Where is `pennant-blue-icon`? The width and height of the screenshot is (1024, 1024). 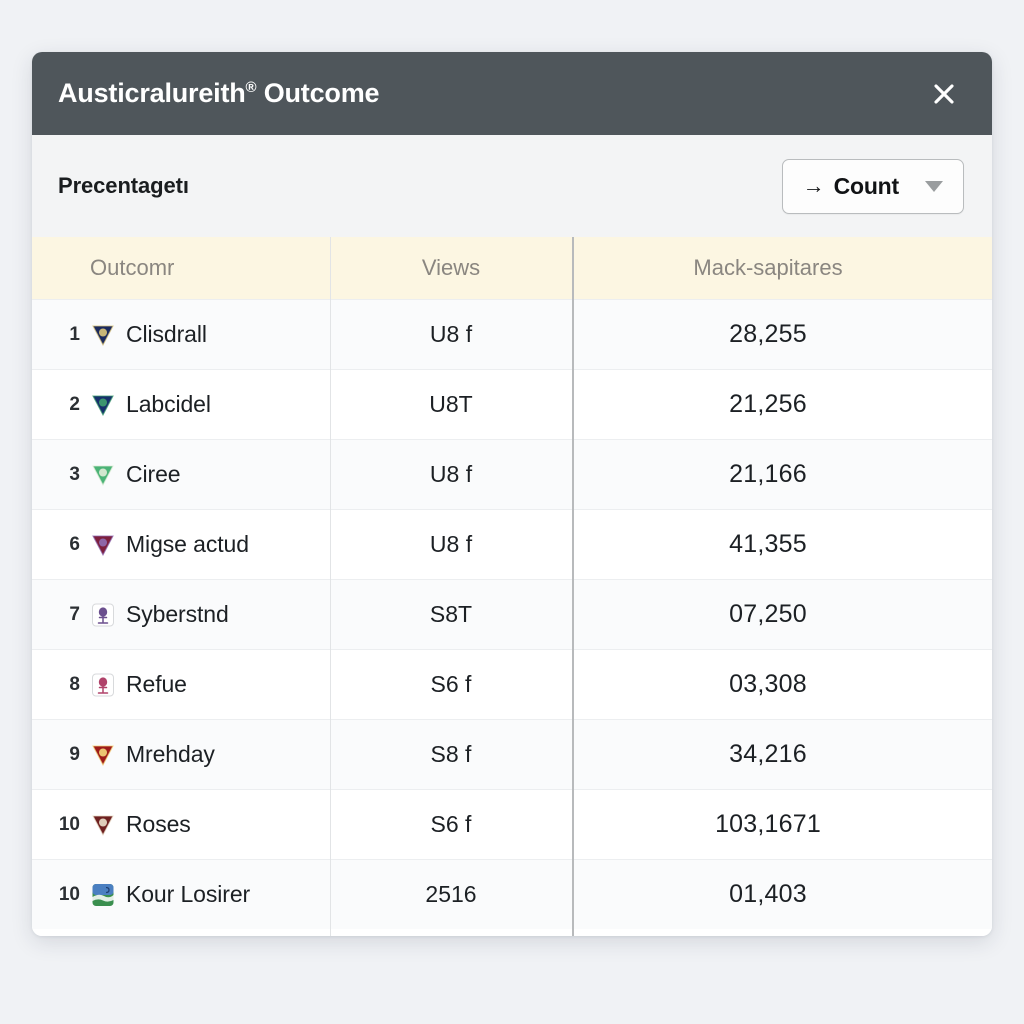 pennant-blue-icon is located at coordinates (103, 405).